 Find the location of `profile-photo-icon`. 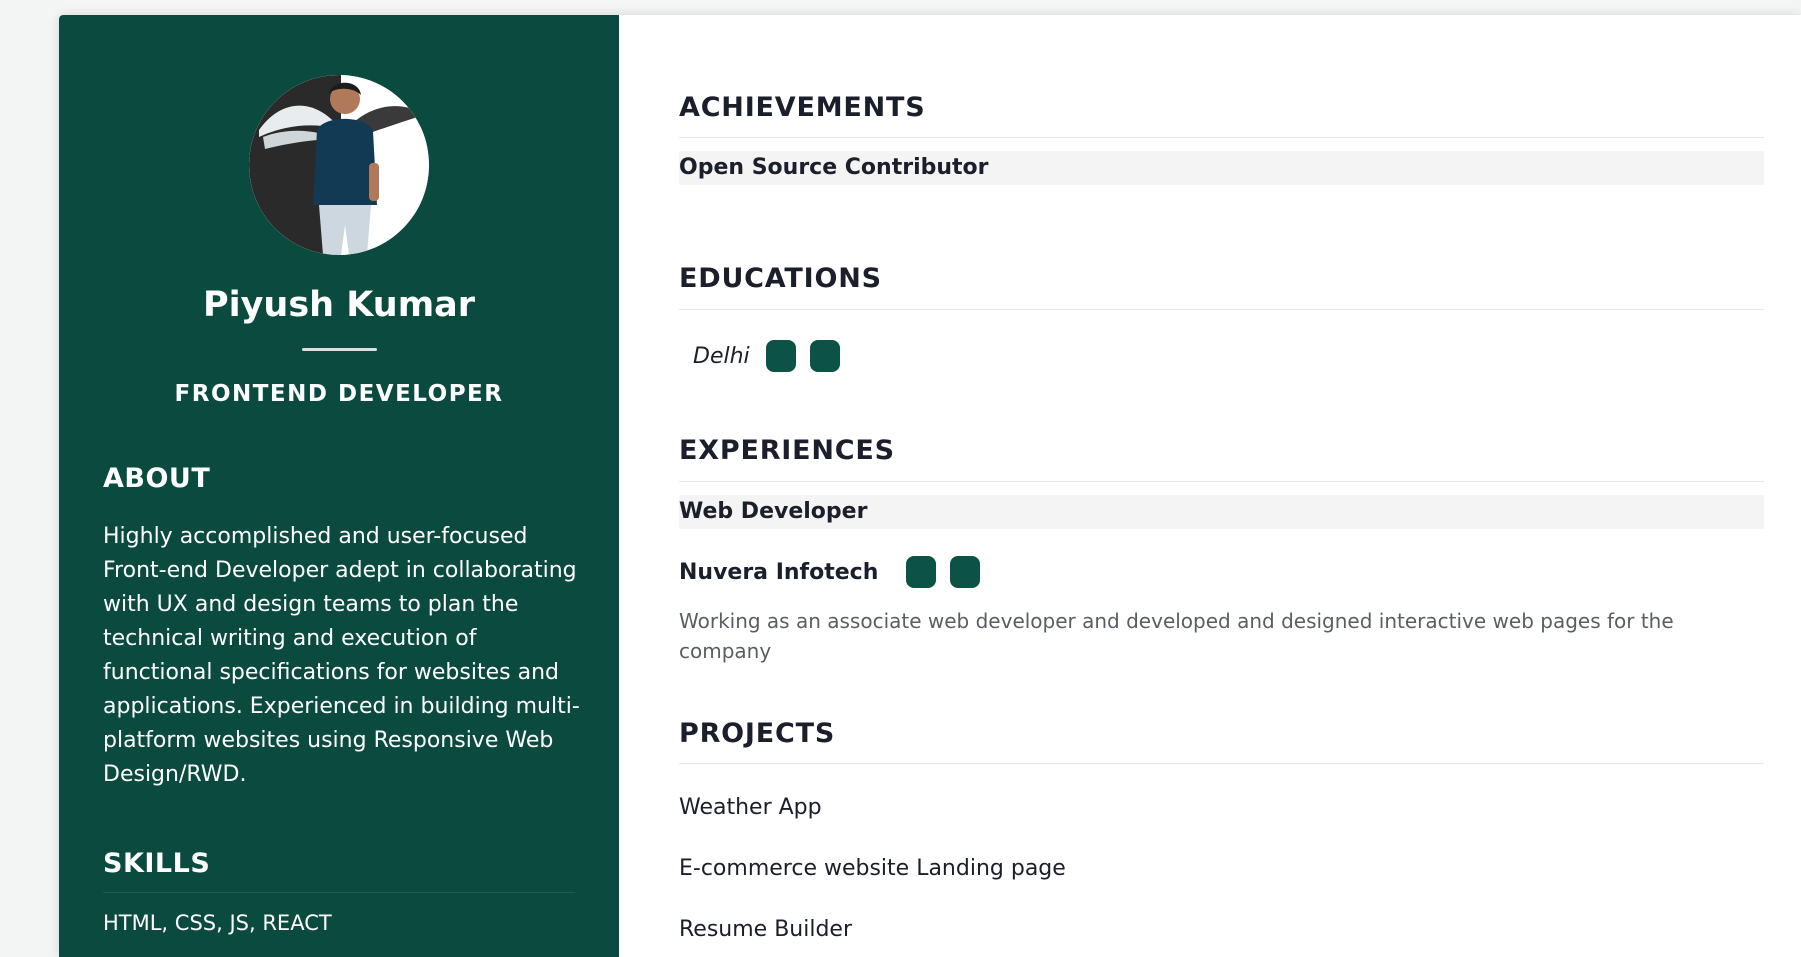

profile-photo-icon is located at coordinates (339, 165).